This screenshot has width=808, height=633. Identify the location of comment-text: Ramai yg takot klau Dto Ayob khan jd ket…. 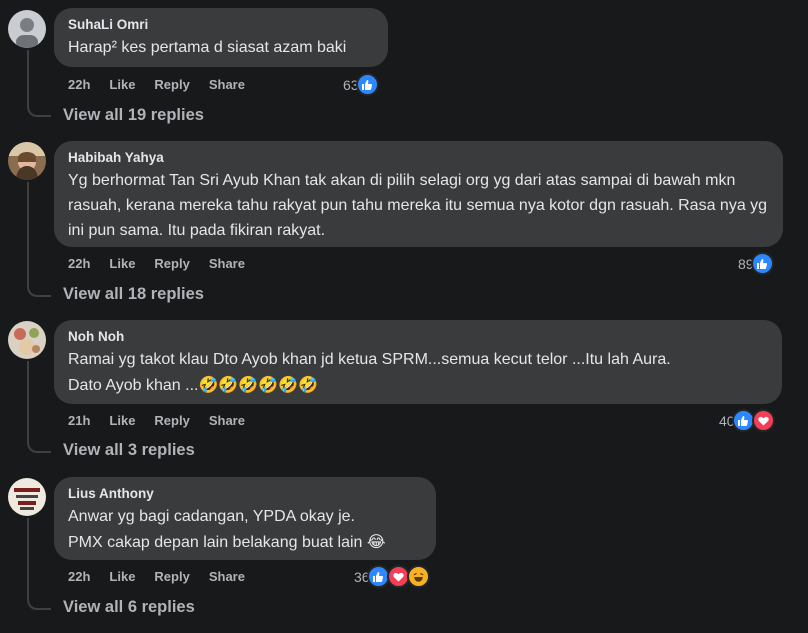
(369, 359).